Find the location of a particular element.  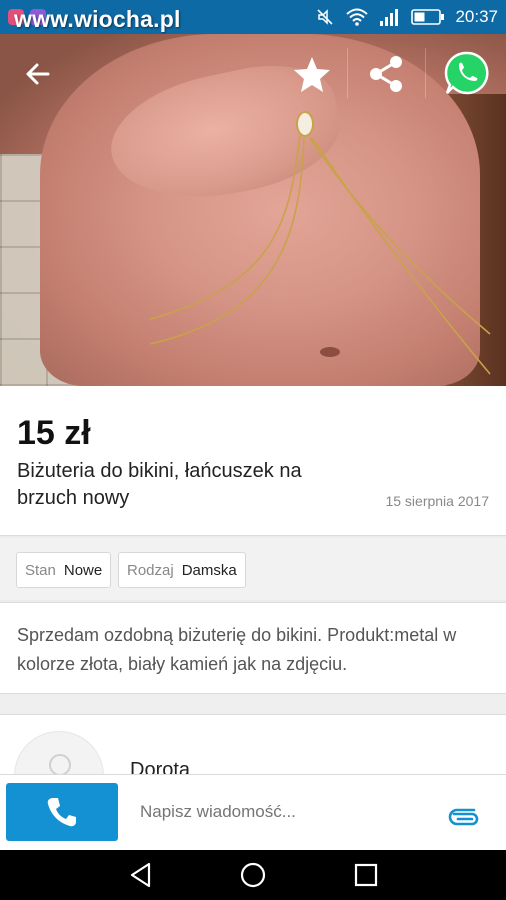

param-key: Stan is located at coordinates (40, 570).